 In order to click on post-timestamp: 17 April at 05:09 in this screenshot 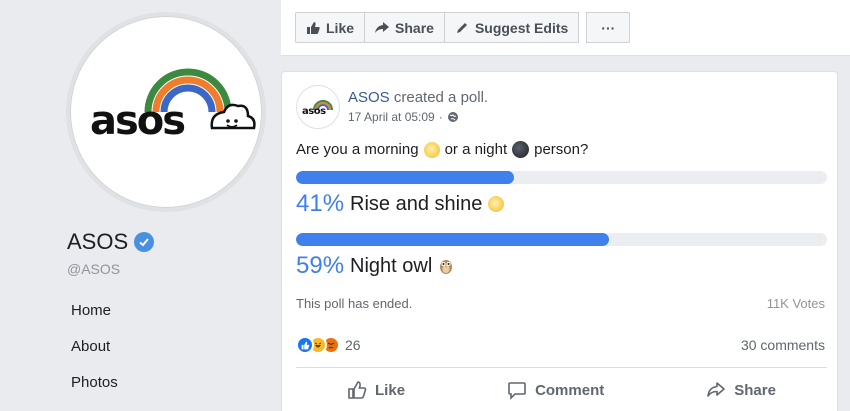, I will do `click(391, 117)`.